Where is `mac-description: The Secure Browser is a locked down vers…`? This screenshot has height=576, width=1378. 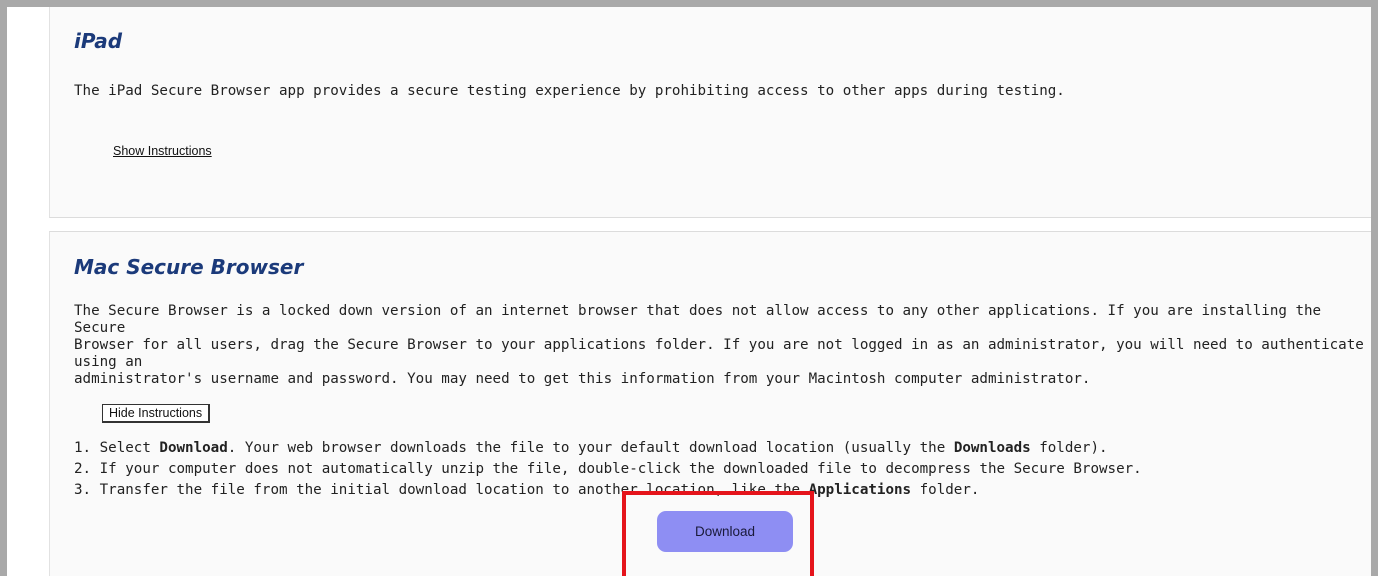
mac-description: The Secure Browser is a locked down vers… is located at coordinates (722, 345).